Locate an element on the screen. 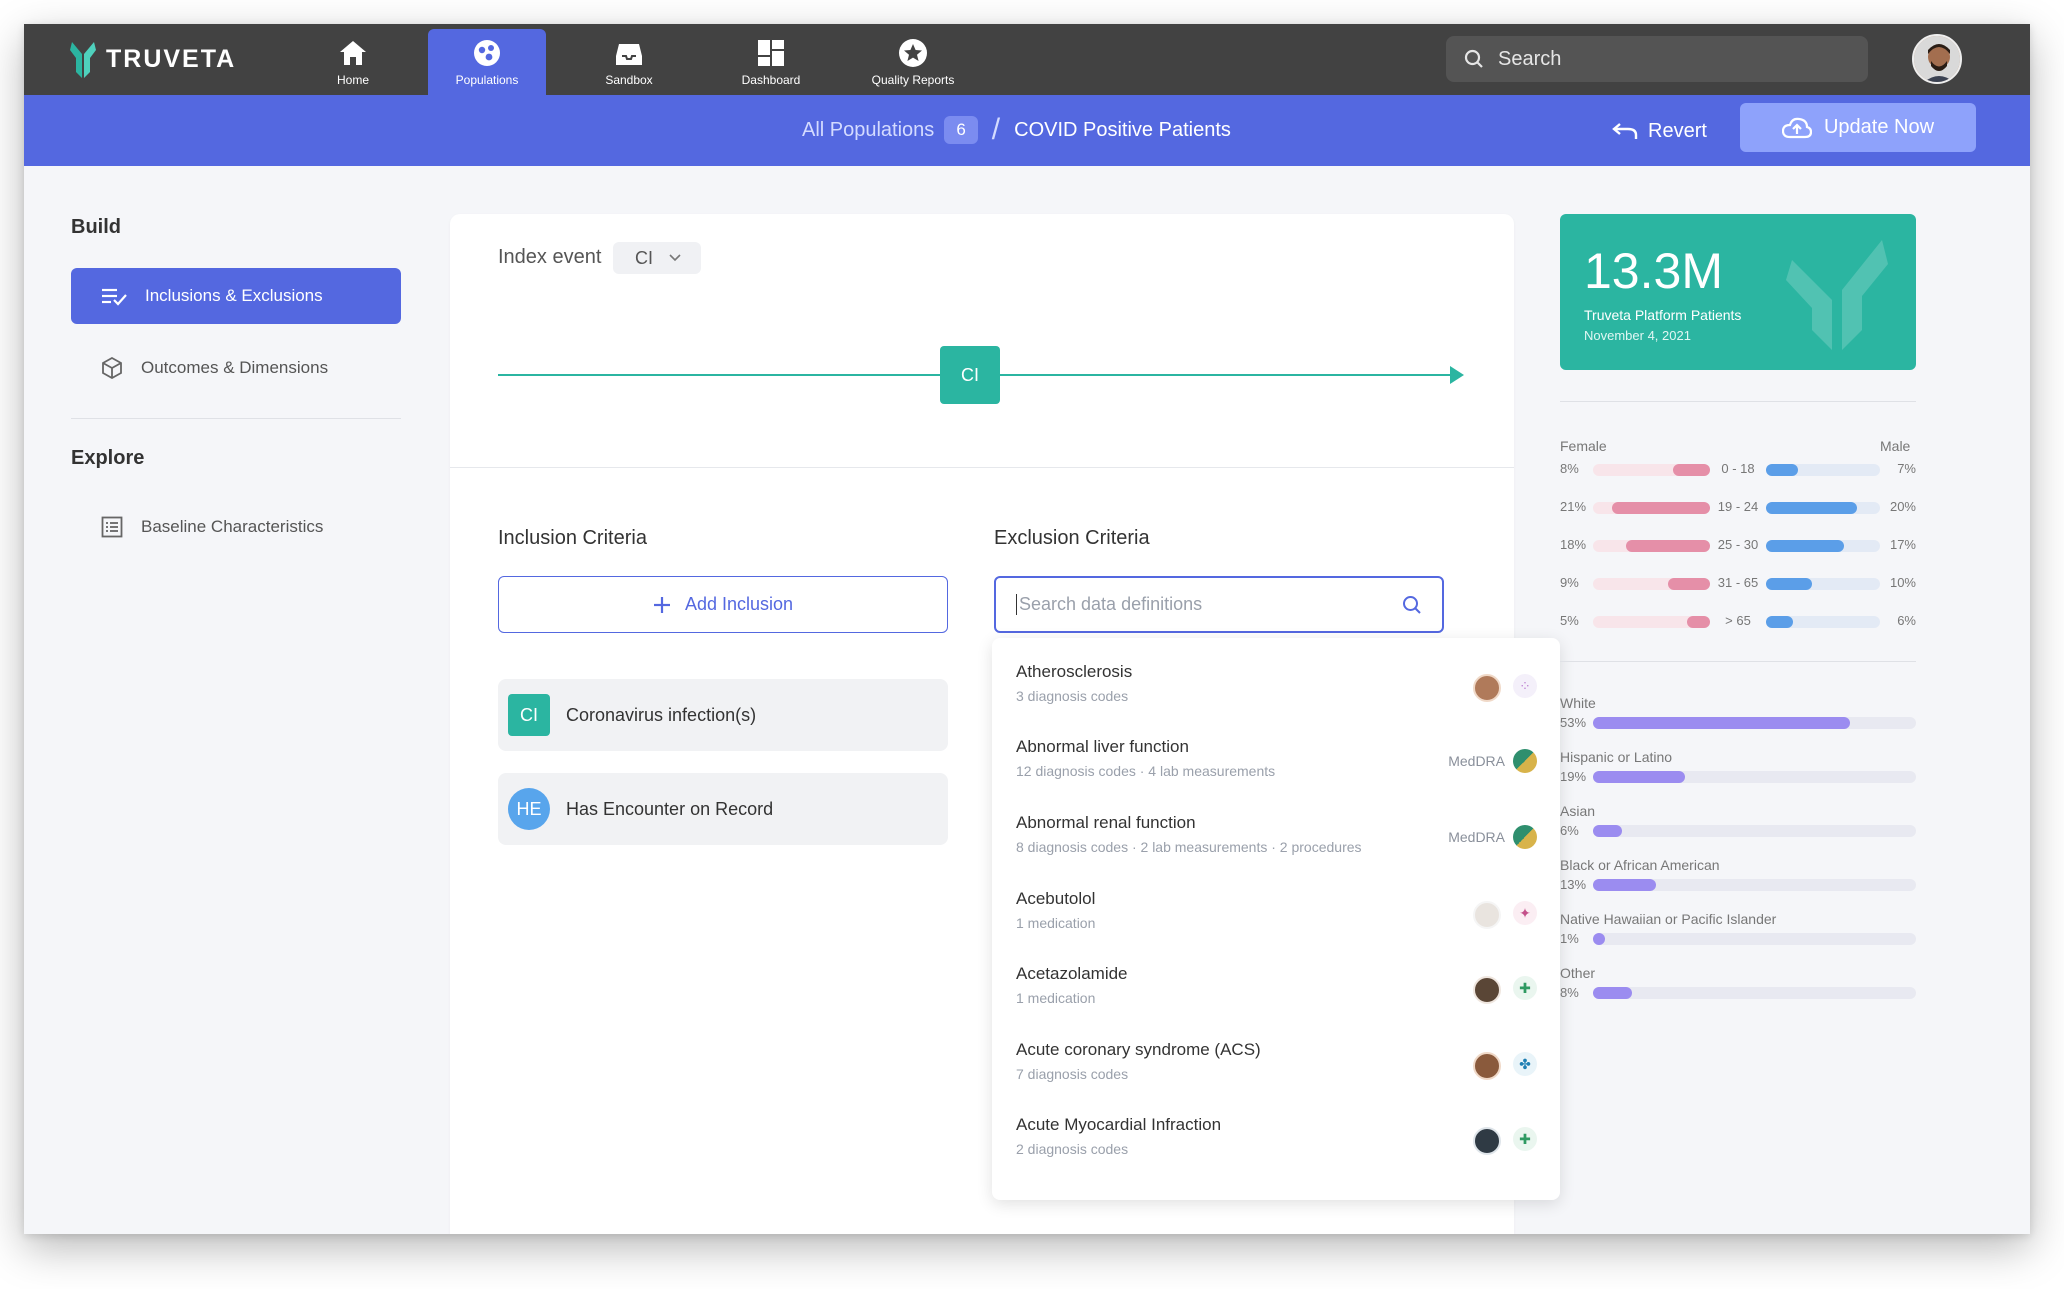  sidebar-item-outcomes-dimensions: Outcomes & Dimensions is located at coordinates (236, 368).